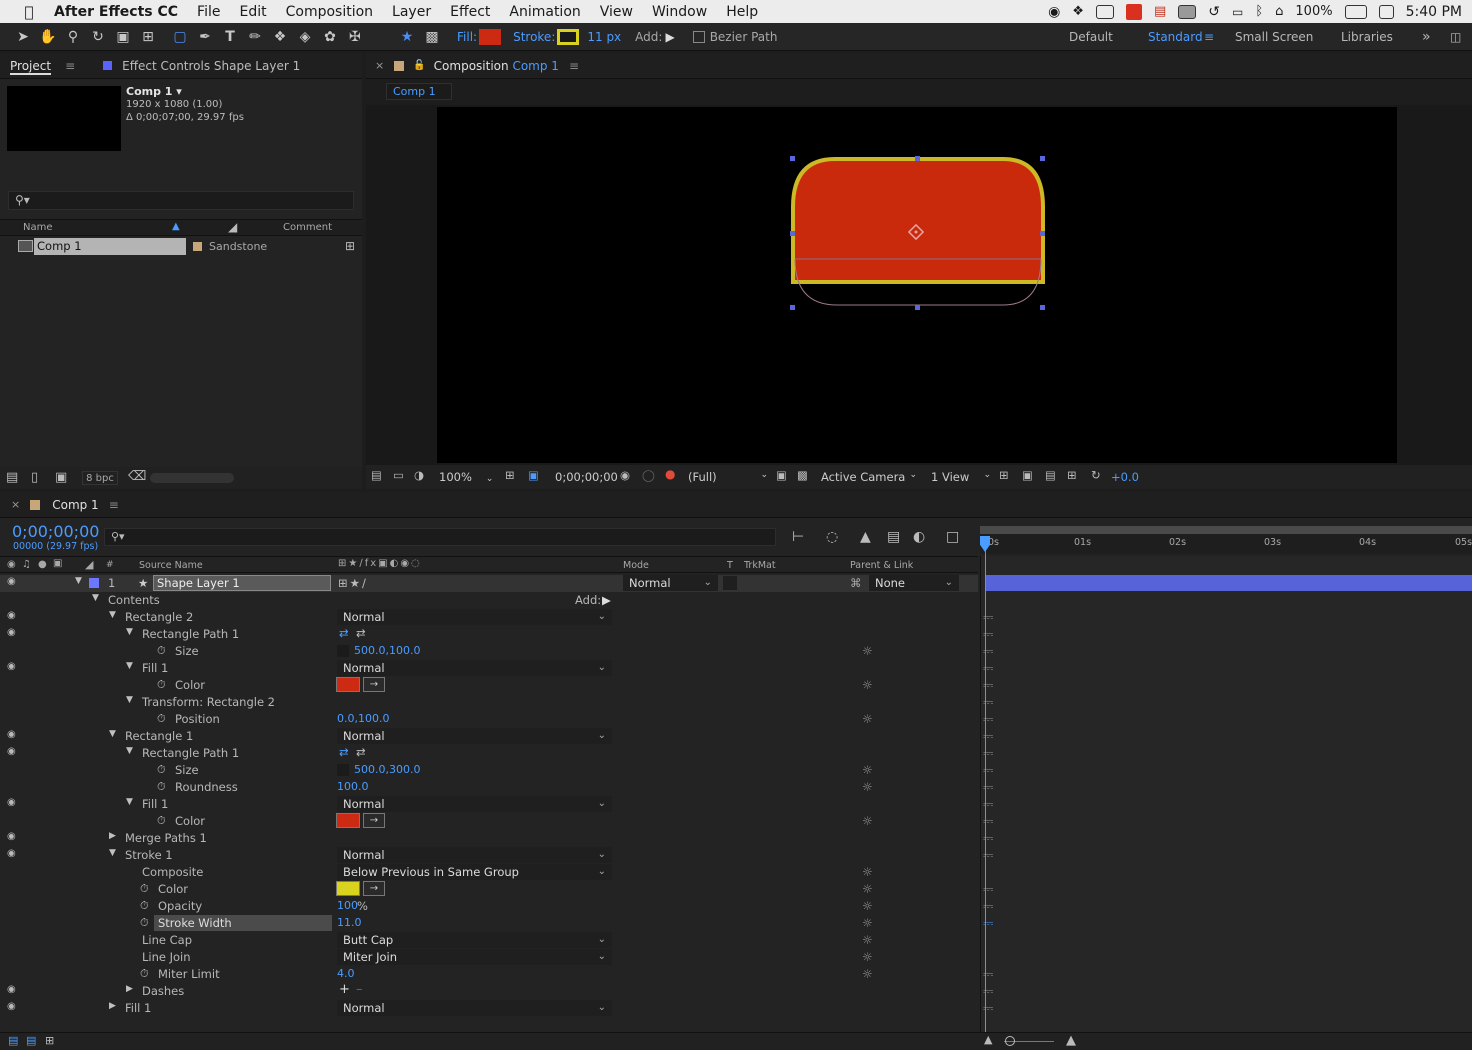  What do you see at coordinates (211, 66) in the screenshot?
I see `tab-effect-controls: Effect Controls Shape Layer 1` at bounding box center [211, 66].